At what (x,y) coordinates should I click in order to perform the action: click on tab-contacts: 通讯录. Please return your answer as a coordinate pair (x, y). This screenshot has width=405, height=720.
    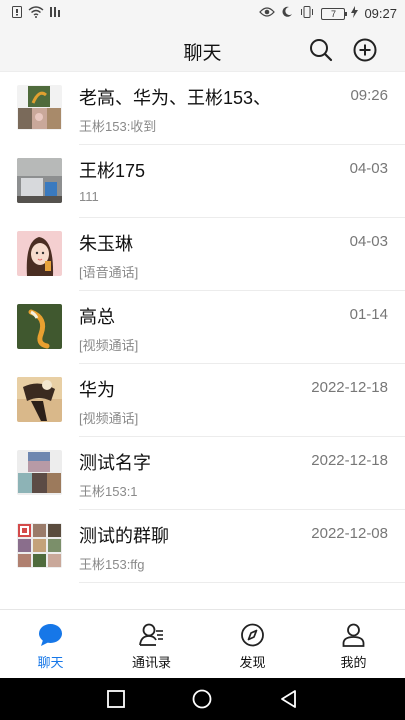
    Looking at the image, I should click on (151, 644).